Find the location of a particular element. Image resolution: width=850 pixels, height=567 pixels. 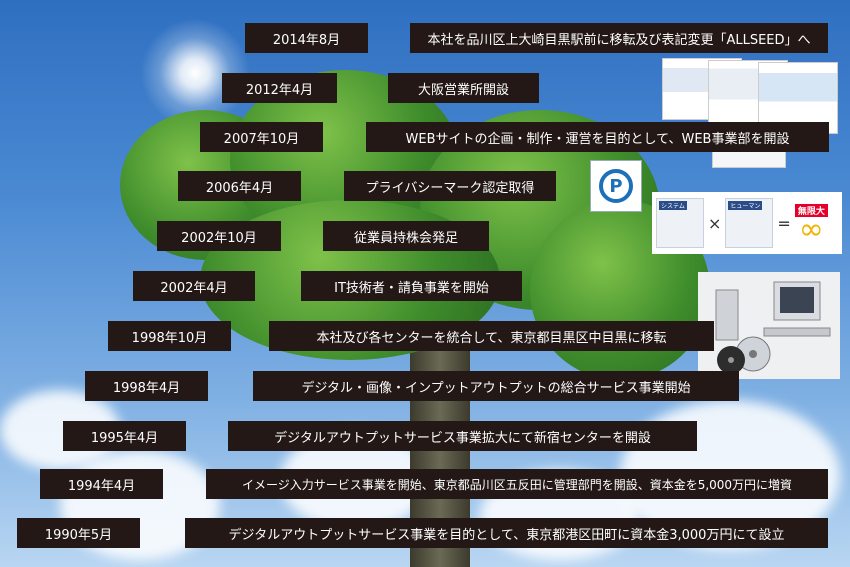

timeline-event: WEBサイトの企画・制作・運営を目的として、WEB事業部を開設 is located at coordinates (597, 137).